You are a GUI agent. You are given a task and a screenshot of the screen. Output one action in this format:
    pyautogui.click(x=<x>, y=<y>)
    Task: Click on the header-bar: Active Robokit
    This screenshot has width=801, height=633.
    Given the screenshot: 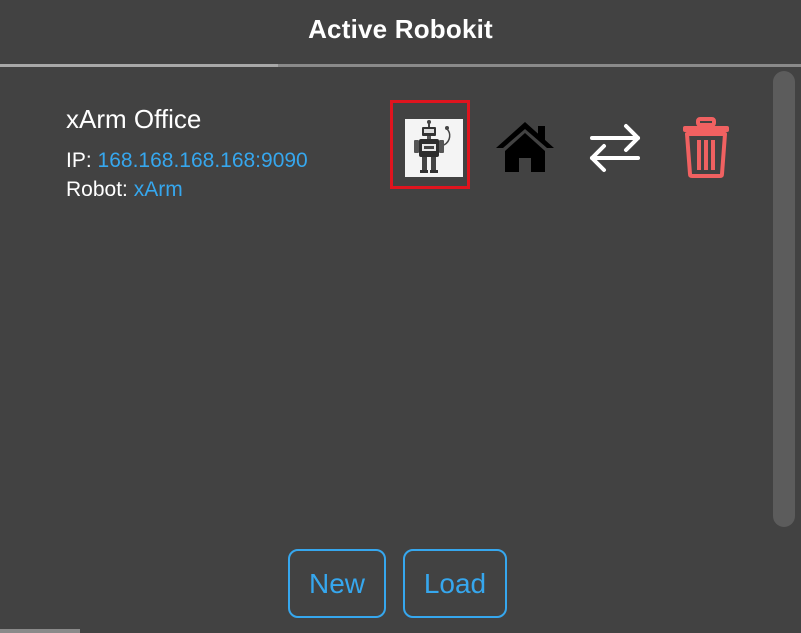 What is the action you would take?
    pyautogui.click(x=400, y=32)
    